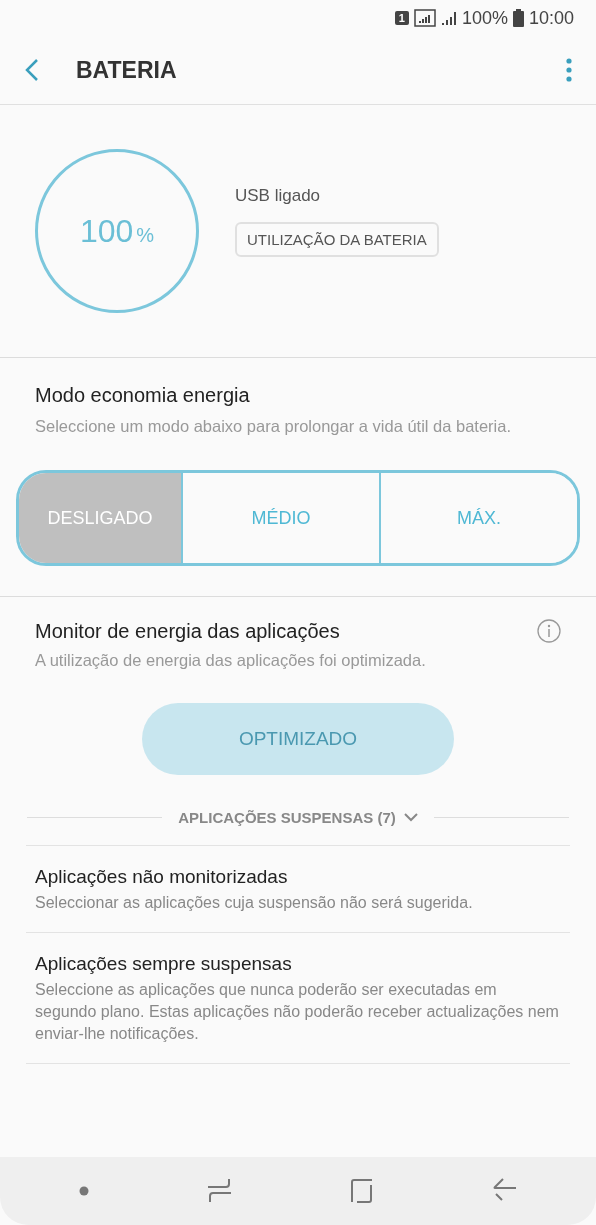  I want to click on section-description: A utilização de energia das aplicações foi optimizada., so click(231, 660).